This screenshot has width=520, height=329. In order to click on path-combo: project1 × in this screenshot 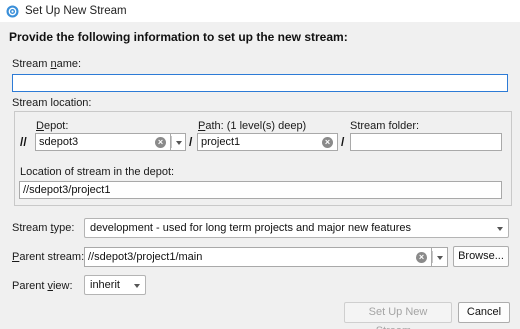, I will do `click(267, 142)`.